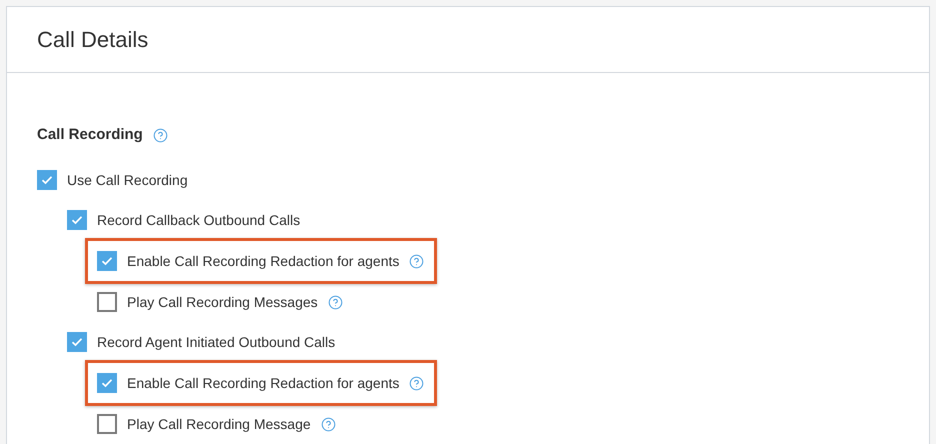 Image resolution: width=936 pixels, height=444 pixels. What do you see at coordinates (198, 220) in the screenshot?
I see `option-label: Record Callback Outbound Calls` at bounding box center [198, 220].